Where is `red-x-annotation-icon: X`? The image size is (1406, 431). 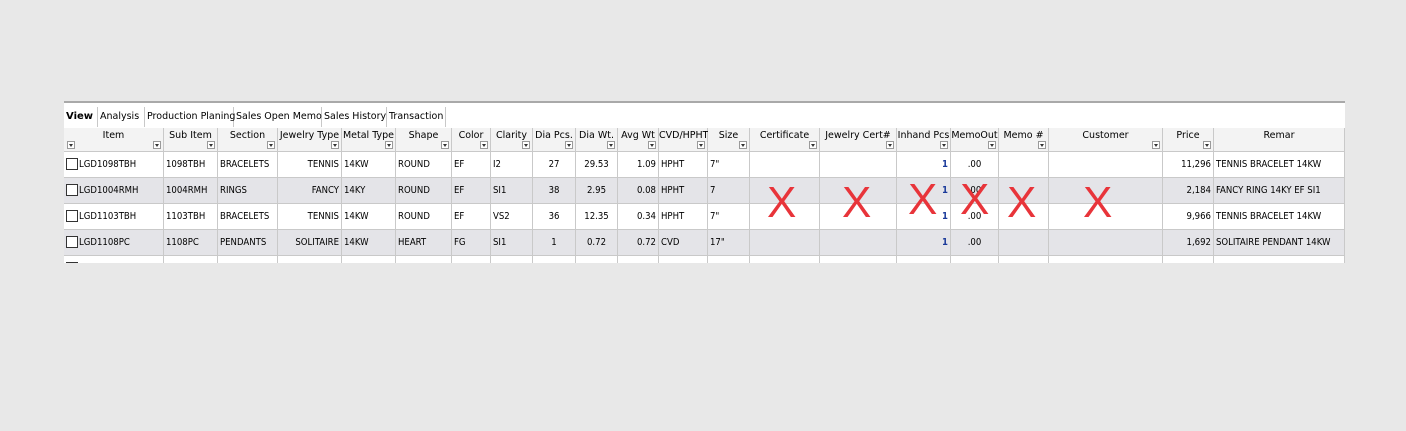
red-x-annotation-icon: X is located at coordinates (857, 202).